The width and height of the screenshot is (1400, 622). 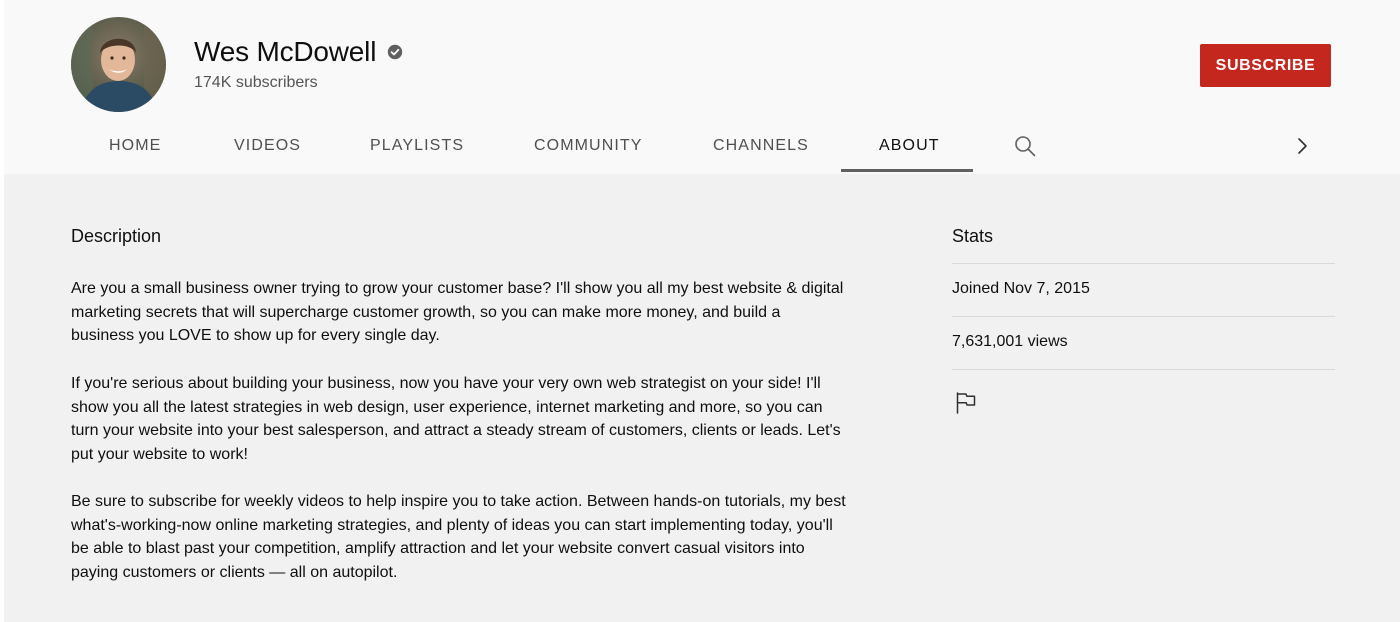 I want to click on tab-home: HOME, so click(x=135, y=145).